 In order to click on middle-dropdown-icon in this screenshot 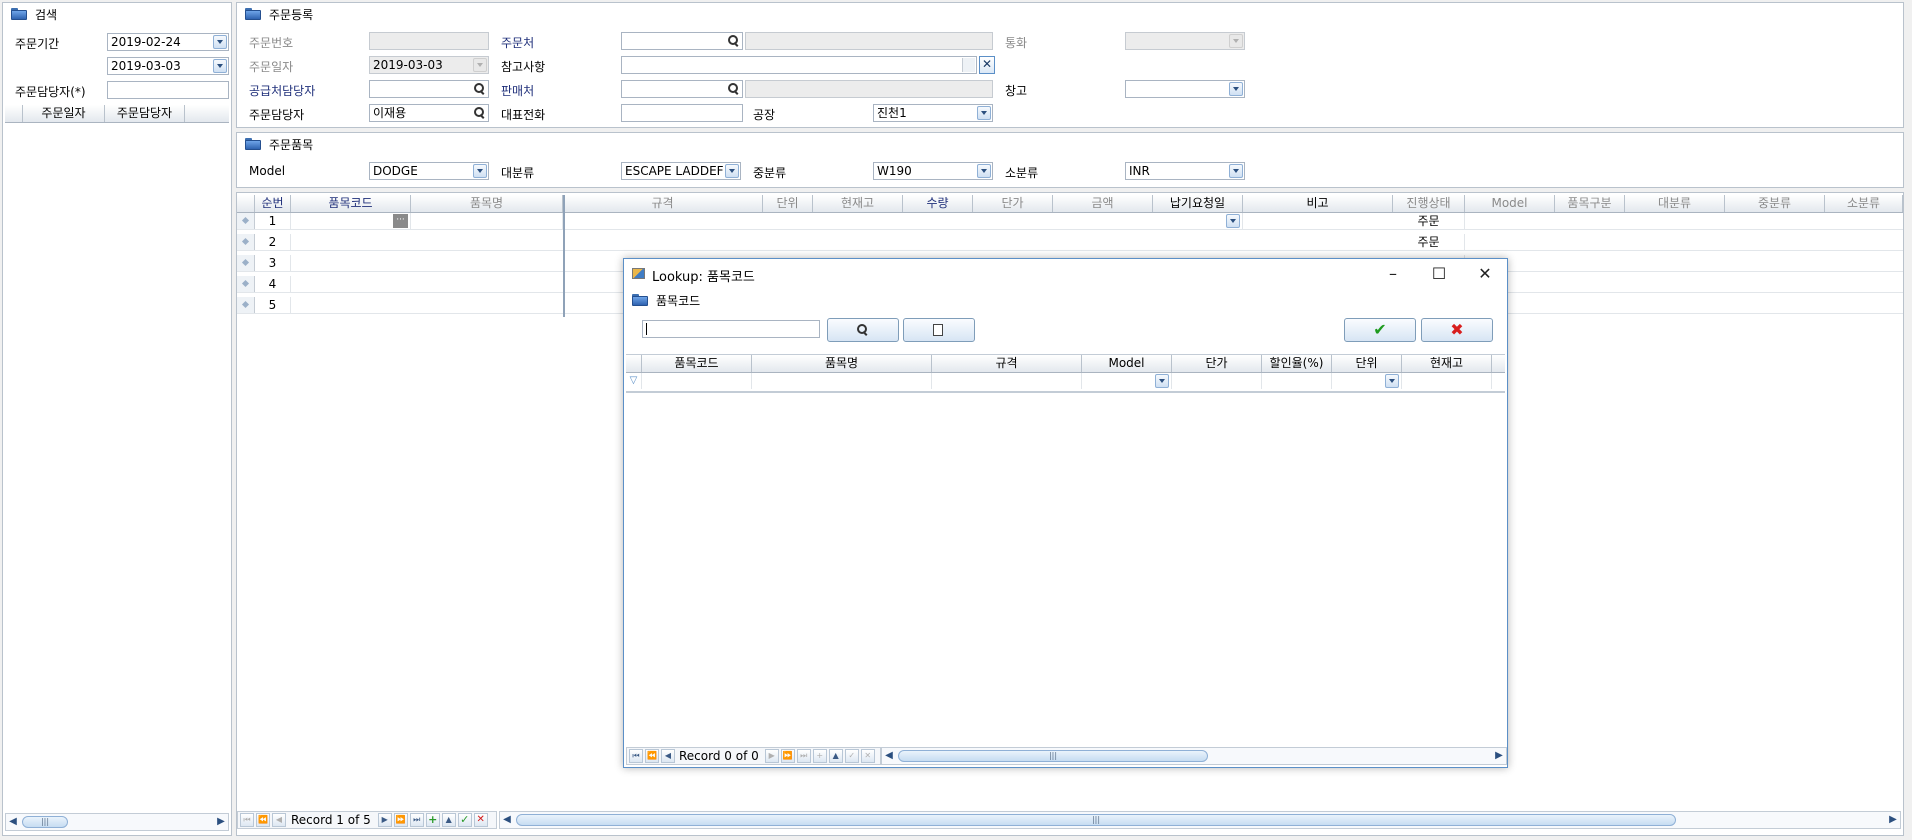, I will do `click(984, 171)`.